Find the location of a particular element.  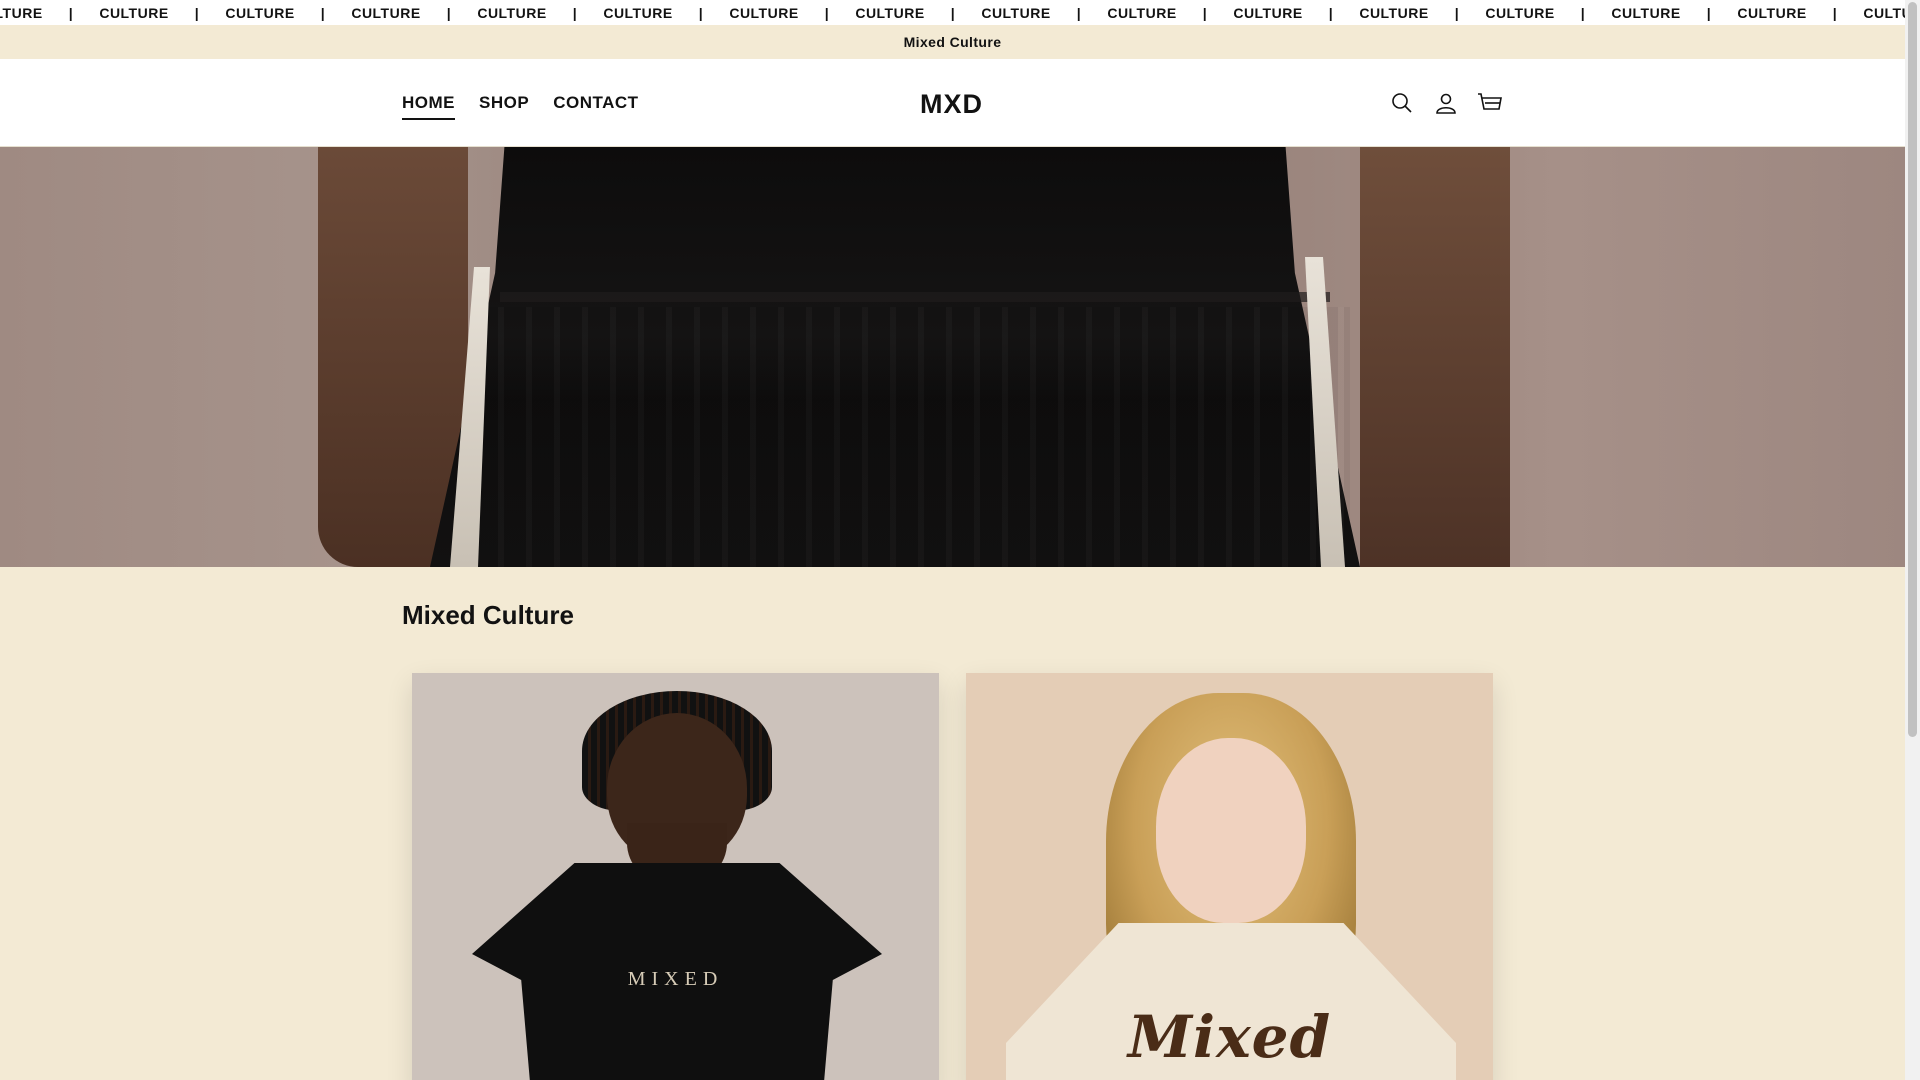

search-icon is located at coordinates (1402, 103).